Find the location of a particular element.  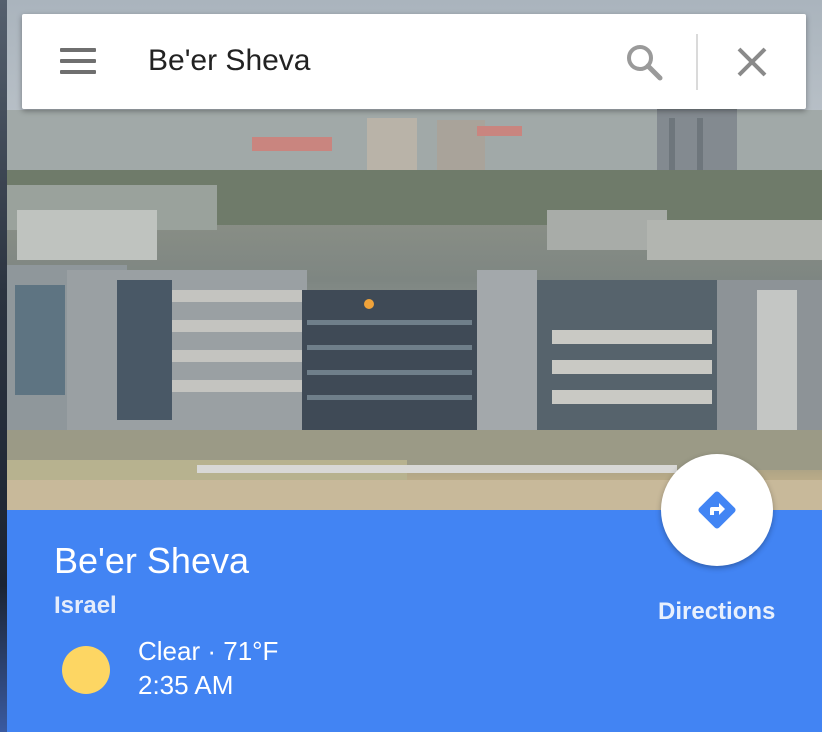

place-name: Be'er Sheva is located at coordinates (151, 560).